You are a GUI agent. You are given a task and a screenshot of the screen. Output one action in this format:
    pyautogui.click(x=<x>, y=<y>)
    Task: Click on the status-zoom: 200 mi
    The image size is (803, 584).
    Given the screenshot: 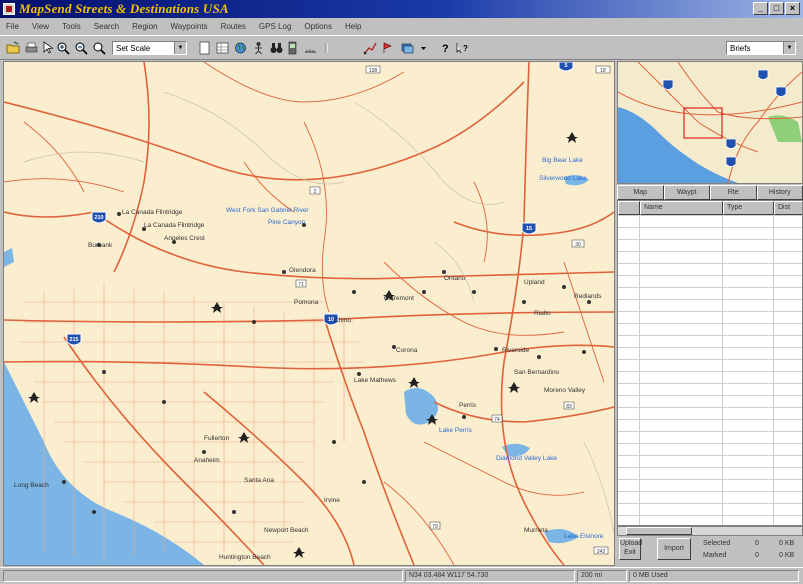 What is the action you would take?
    pyautogui.click(x=602, y=576)
    